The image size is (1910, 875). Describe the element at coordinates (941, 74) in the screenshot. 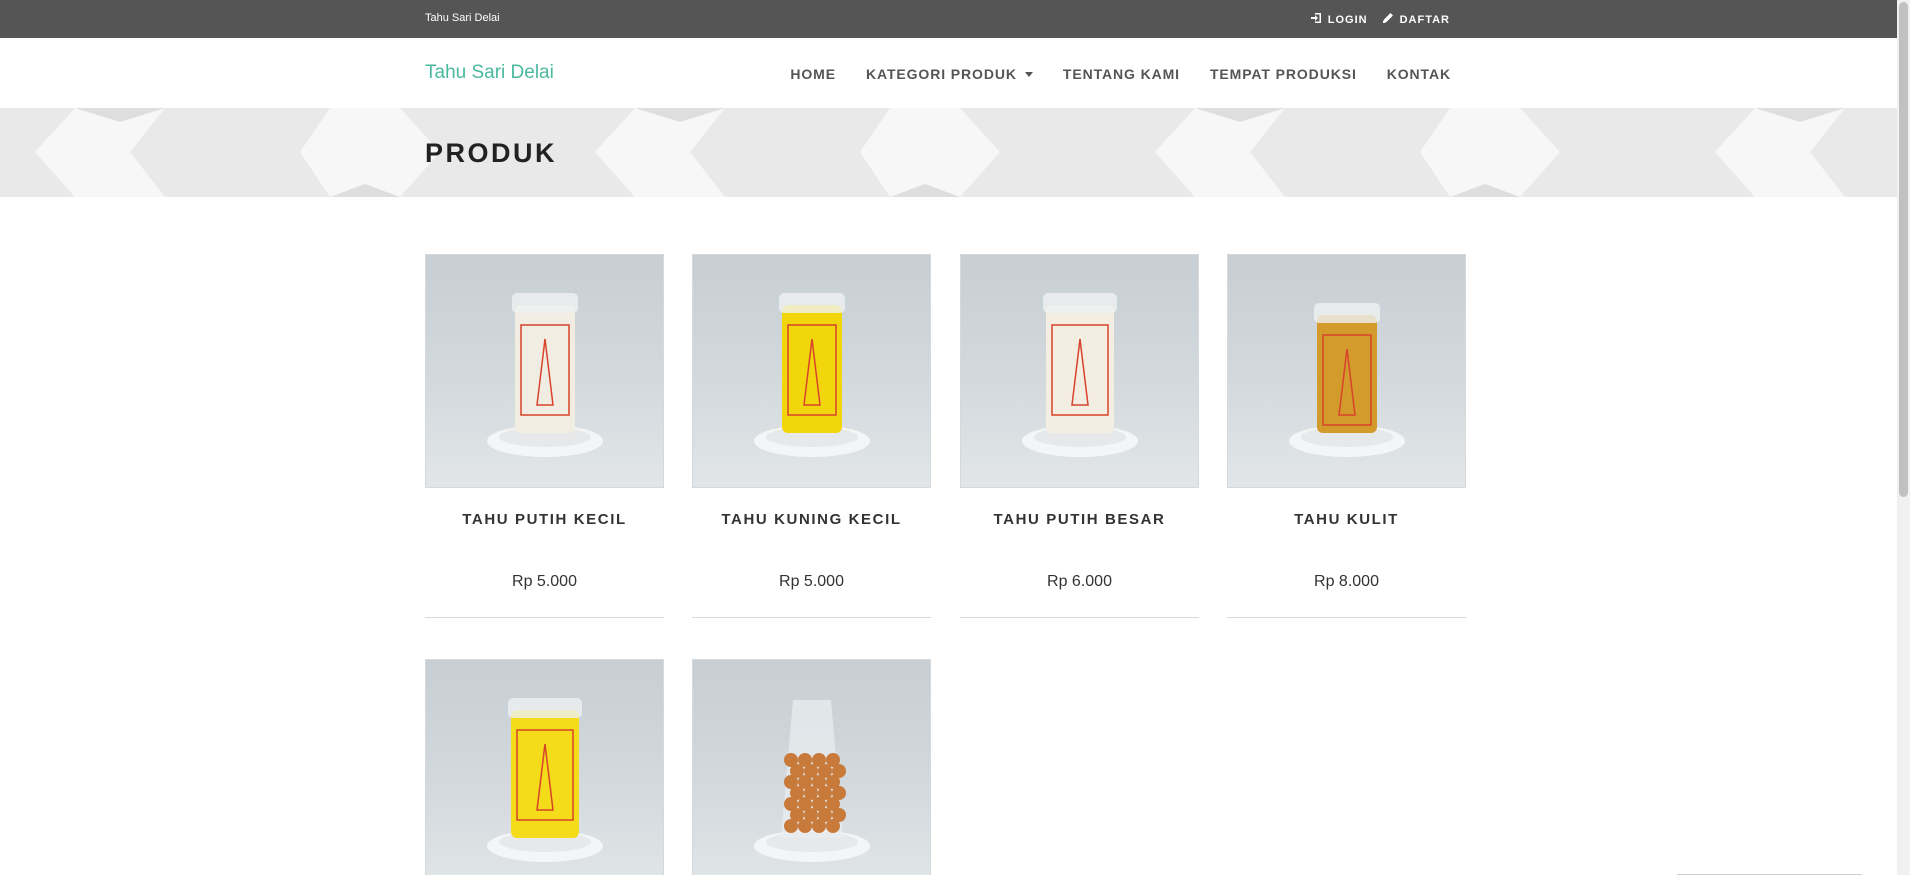

I see `nav-kategori-label: KATEGORI PRODUK` at that location.